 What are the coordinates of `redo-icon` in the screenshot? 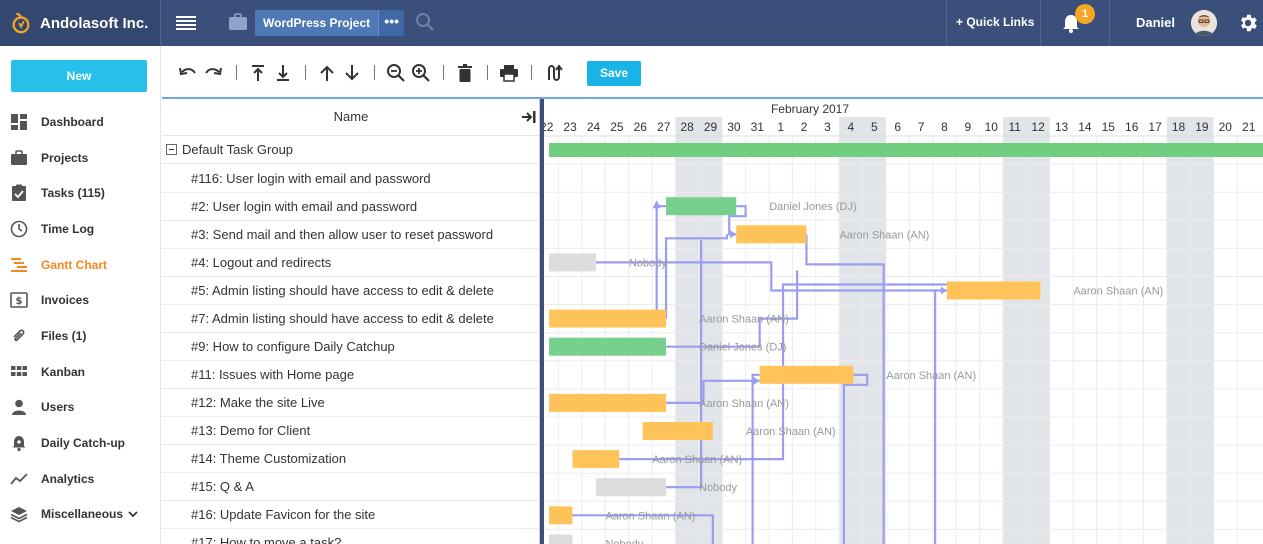 It's located at (213, 73).